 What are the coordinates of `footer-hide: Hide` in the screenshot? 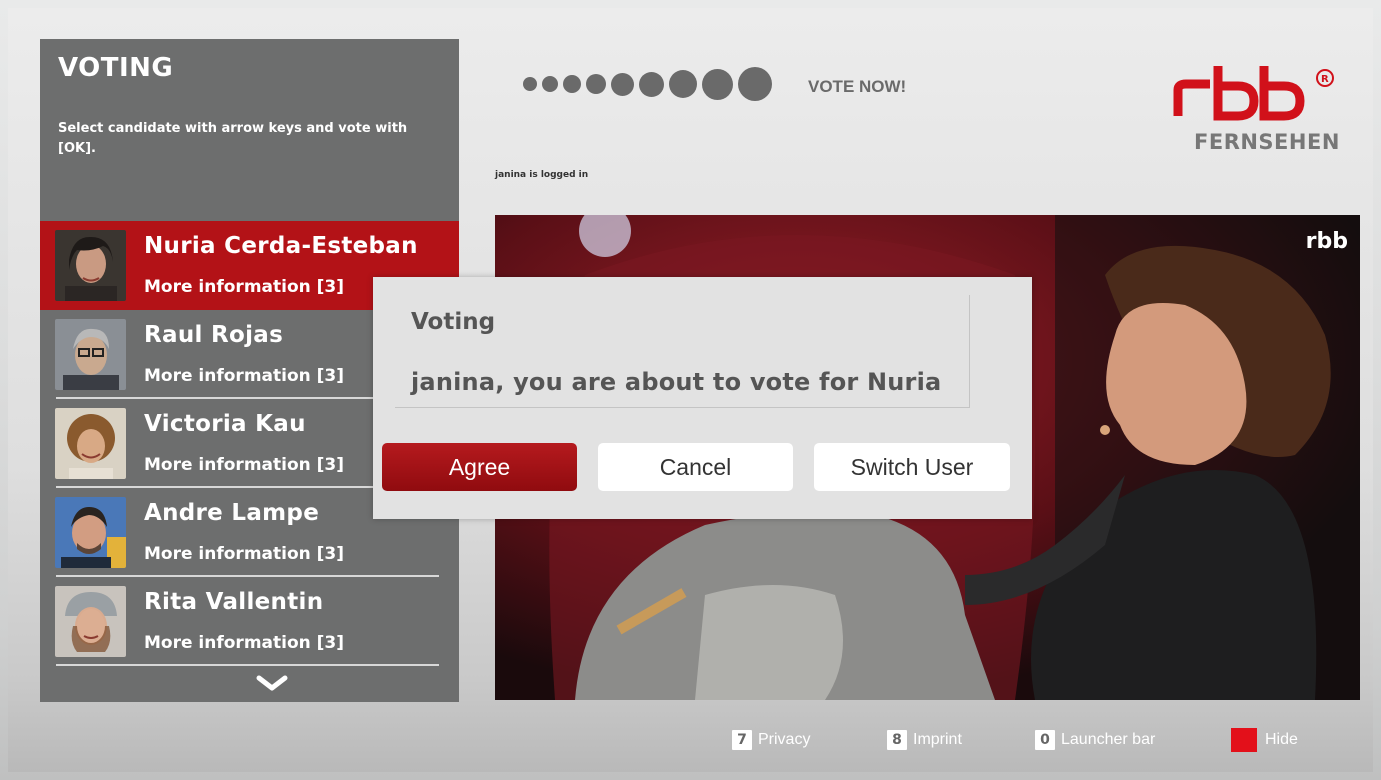 It's located at (1264, 740).